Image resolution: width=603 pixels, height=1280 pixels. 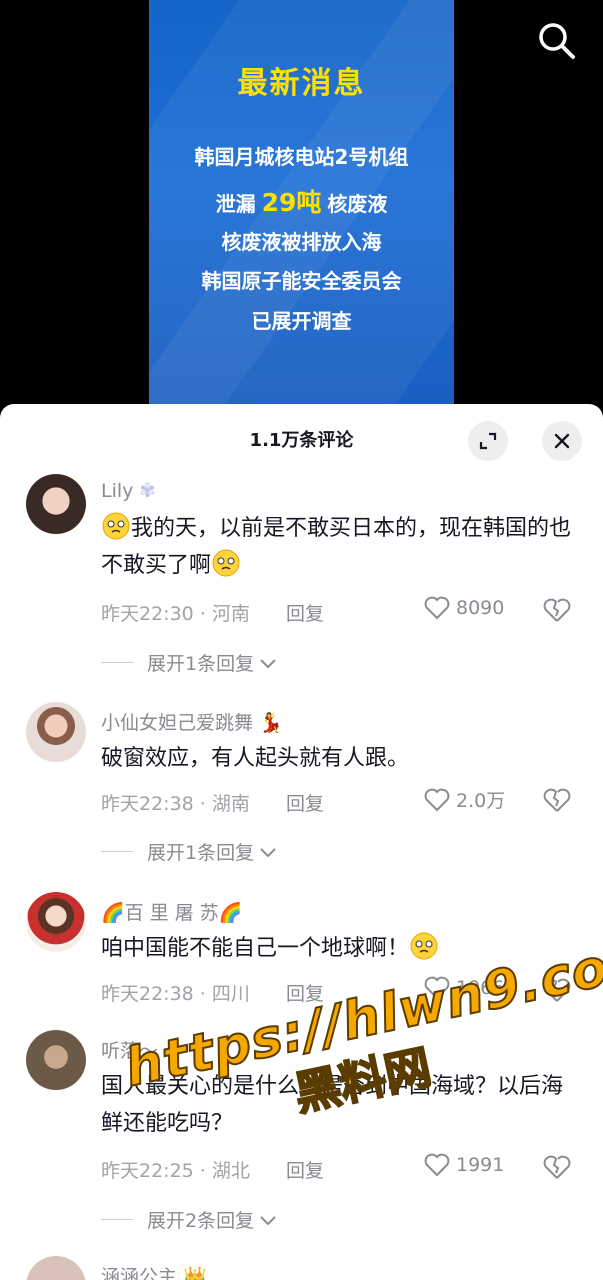 What do you see at coordinates (154, 1271) in the screenshot?
I see `username: 涵涵公主 👑` at bounding box center [154, 1271].